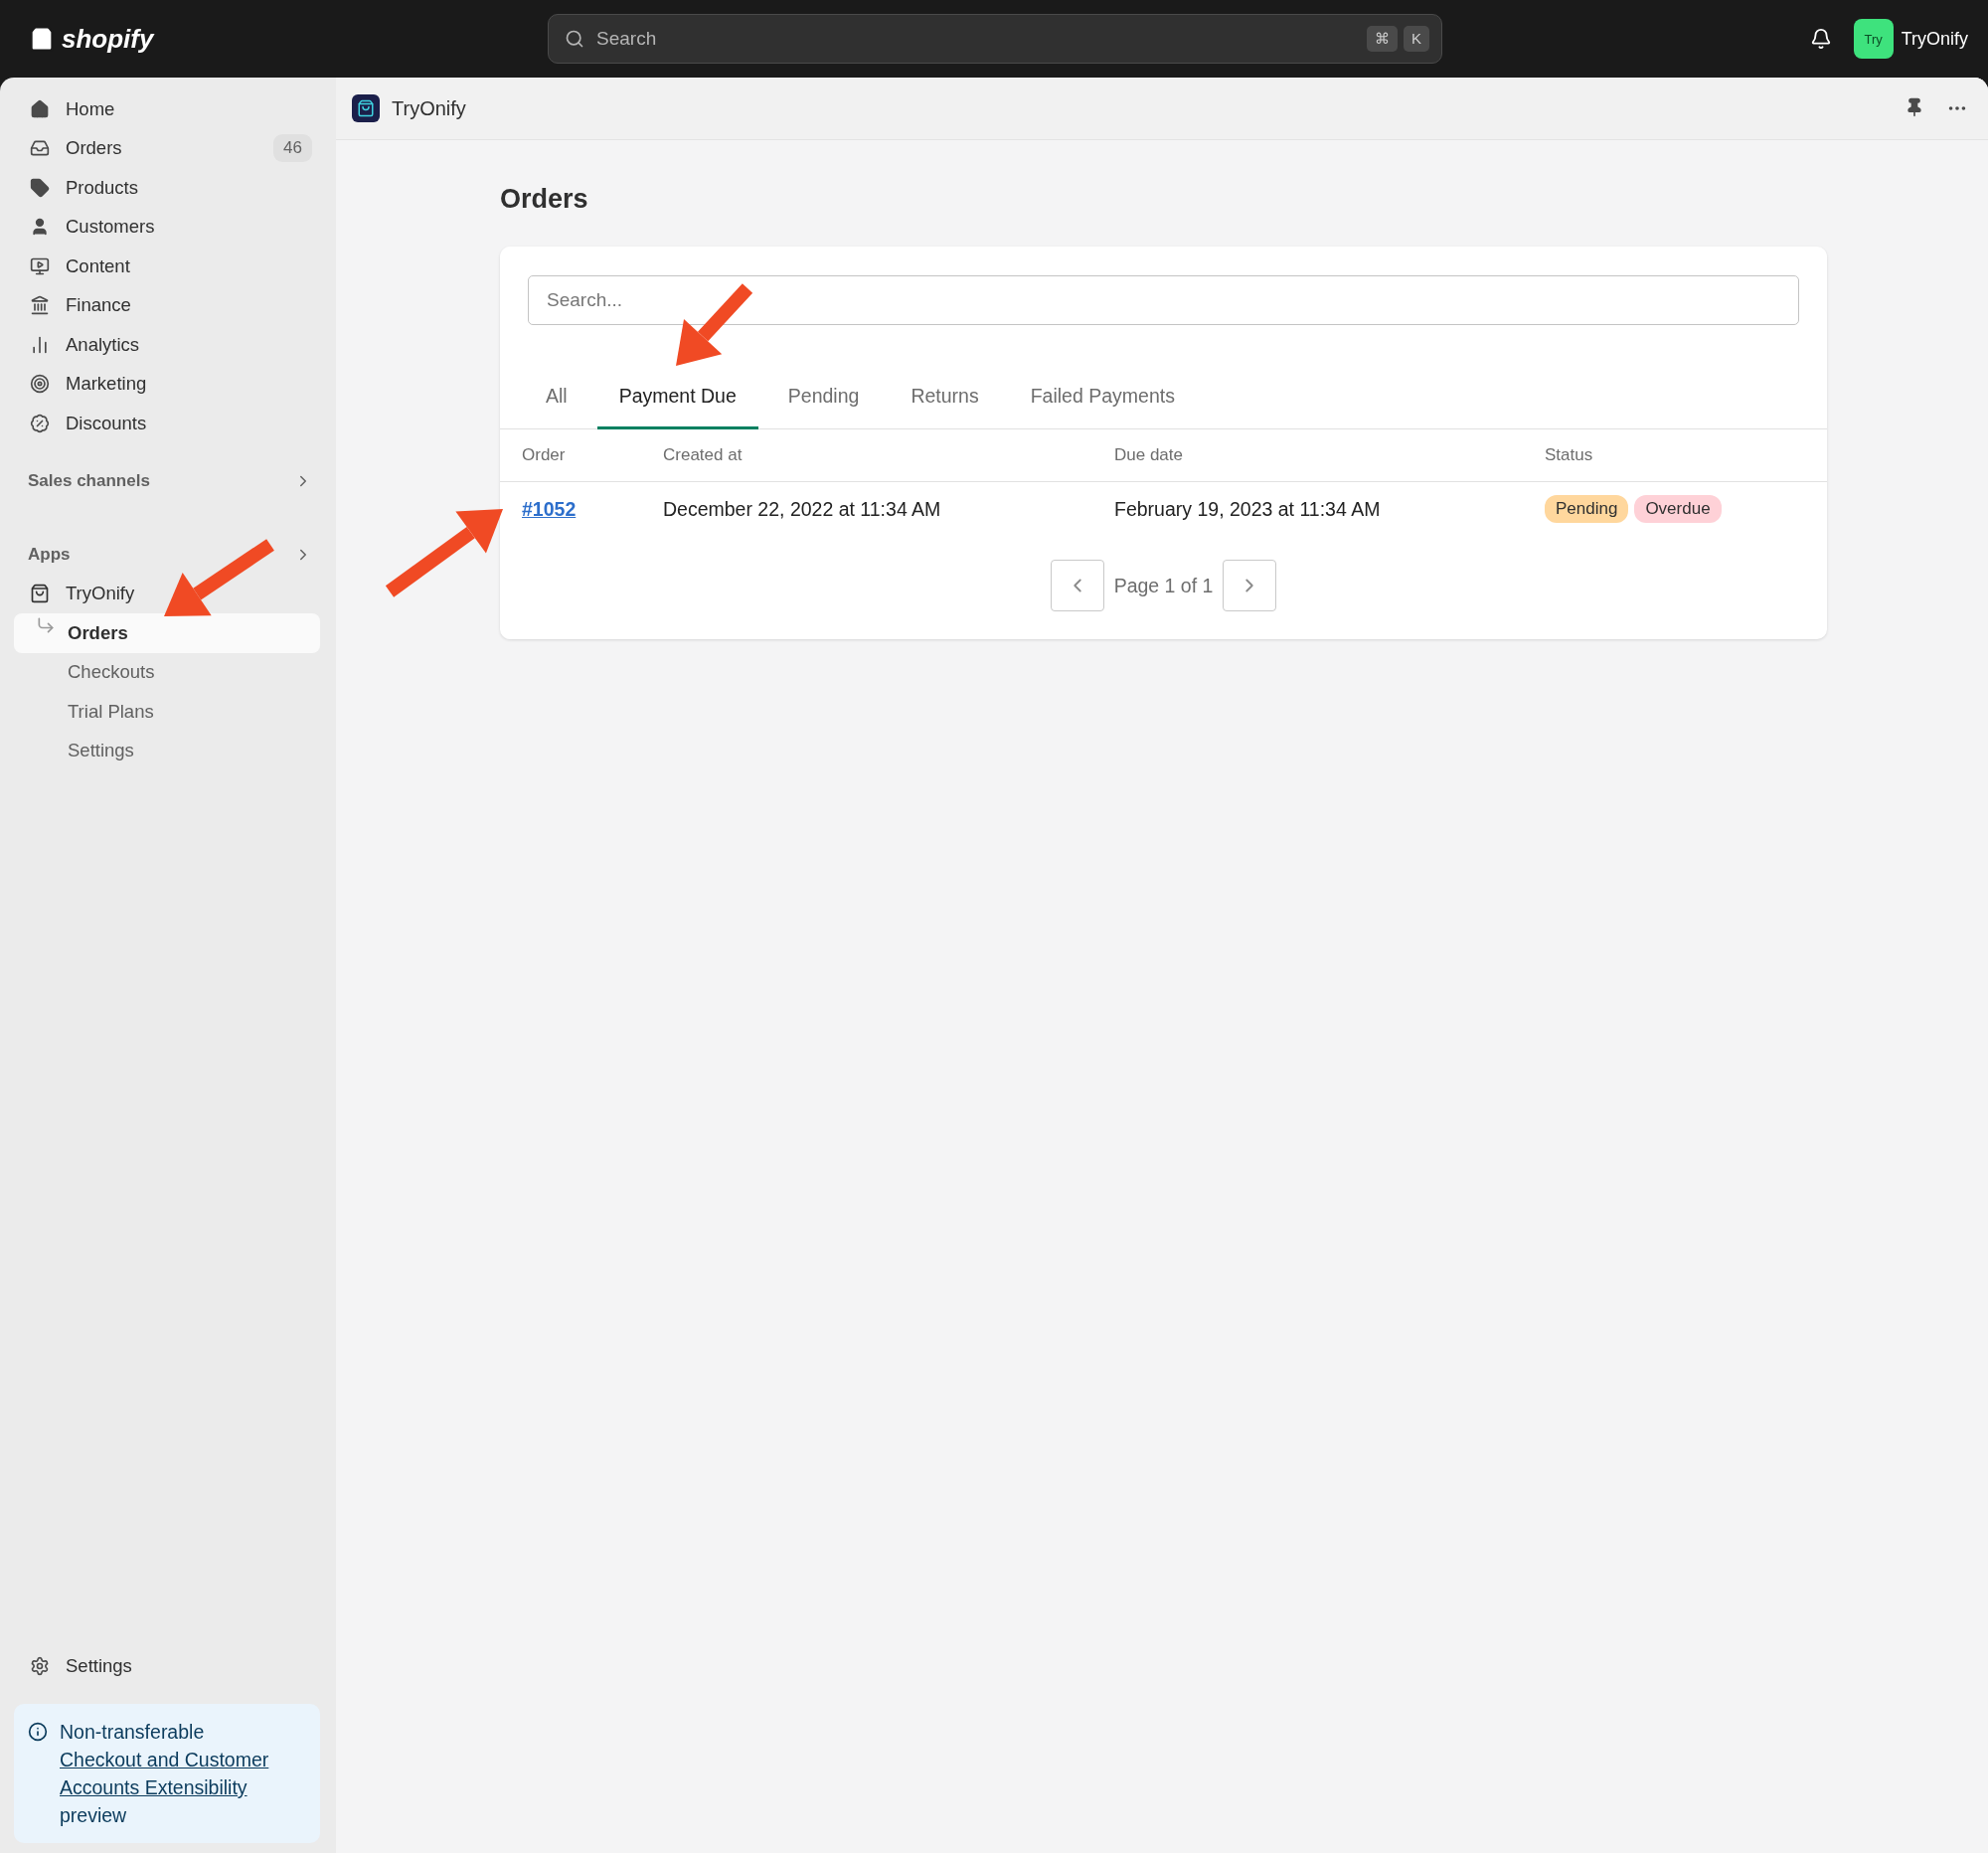  What do you see at coordinates (167, 227) in the screenshot?
I see `nav-item: Customers` at bounding box center [167, 227].